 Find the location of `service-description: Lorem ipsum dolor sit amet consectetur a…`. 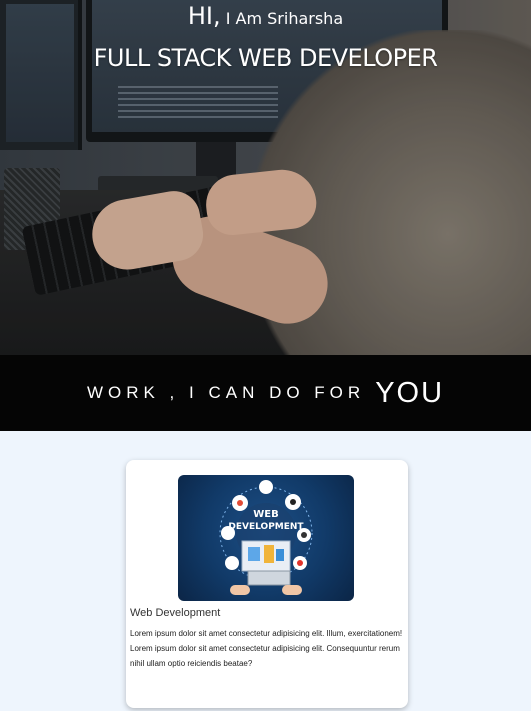

service-description: Lorem ipsum dolor sit amet consectetur a… is located at coordinates (268, 648).